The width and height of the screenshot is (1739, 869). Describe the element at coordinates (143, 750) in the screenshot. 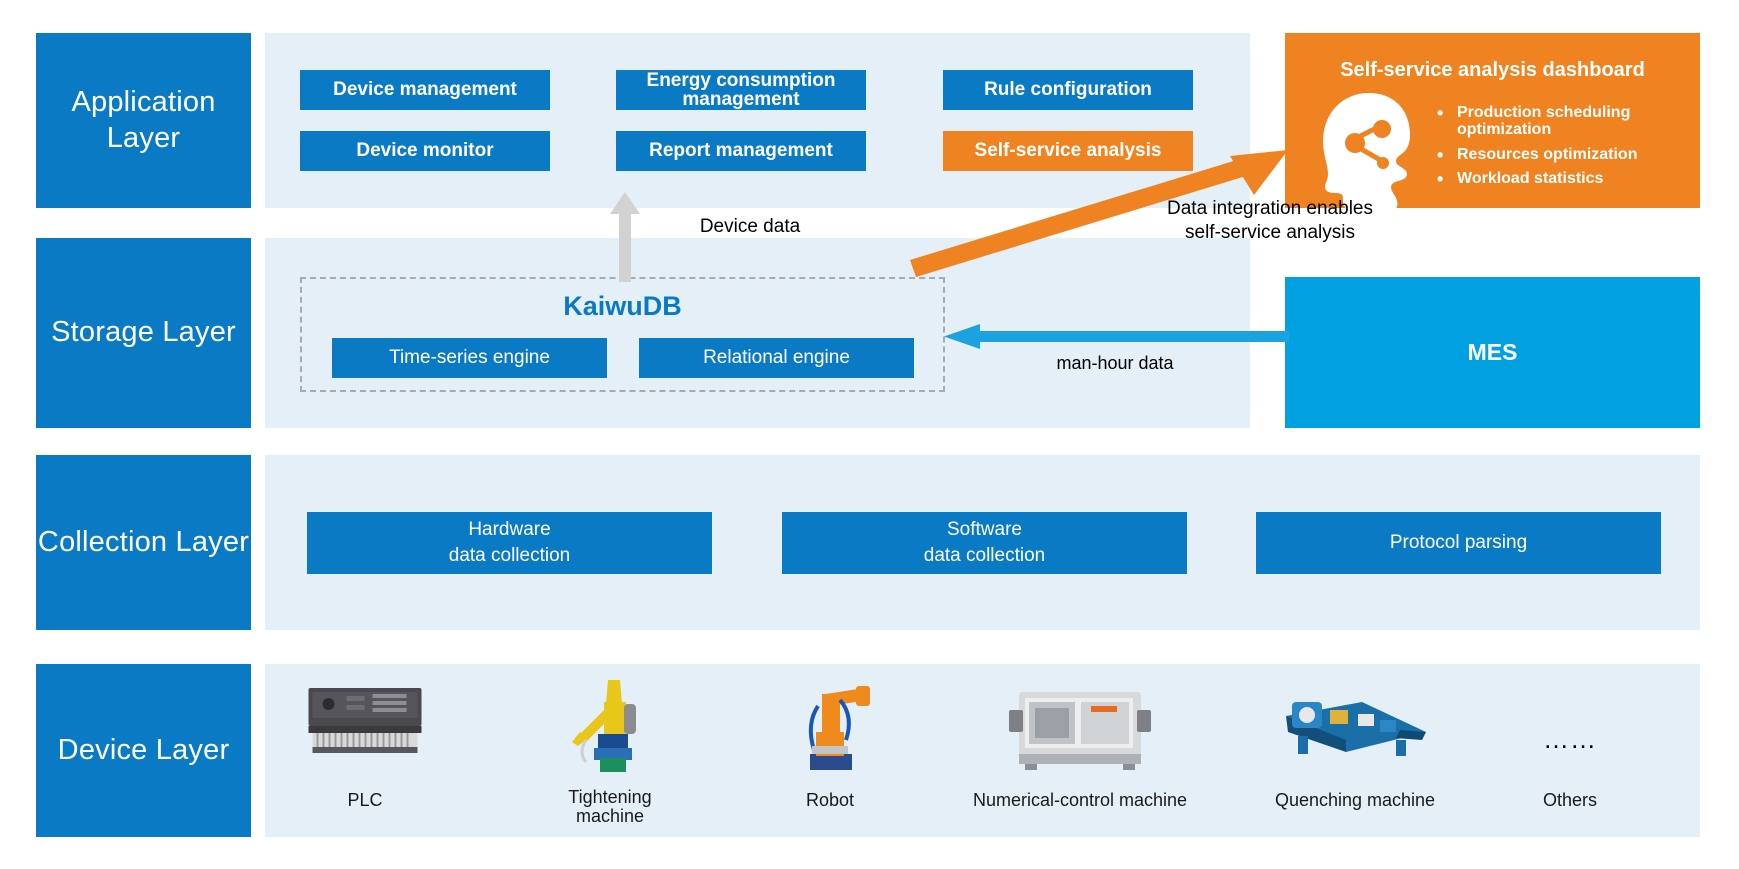

I see `layer-label-device: Device Layer` at that location.